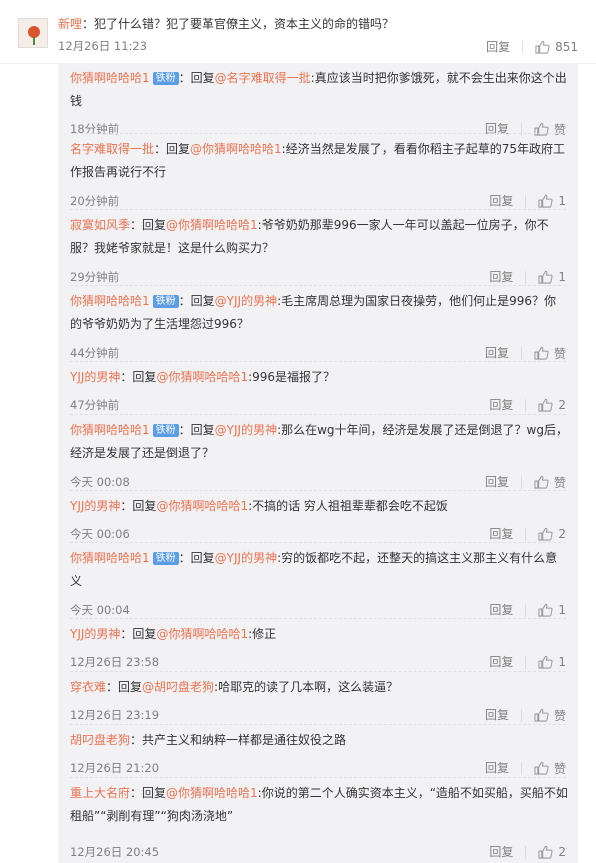 Image resolution: width=596 pixels, height=863 pixels. What do you see at coordinates (115, 715) in the screenshot?
I see `reply-time: 12月26日 23:19` at bounding box center [115, 715].